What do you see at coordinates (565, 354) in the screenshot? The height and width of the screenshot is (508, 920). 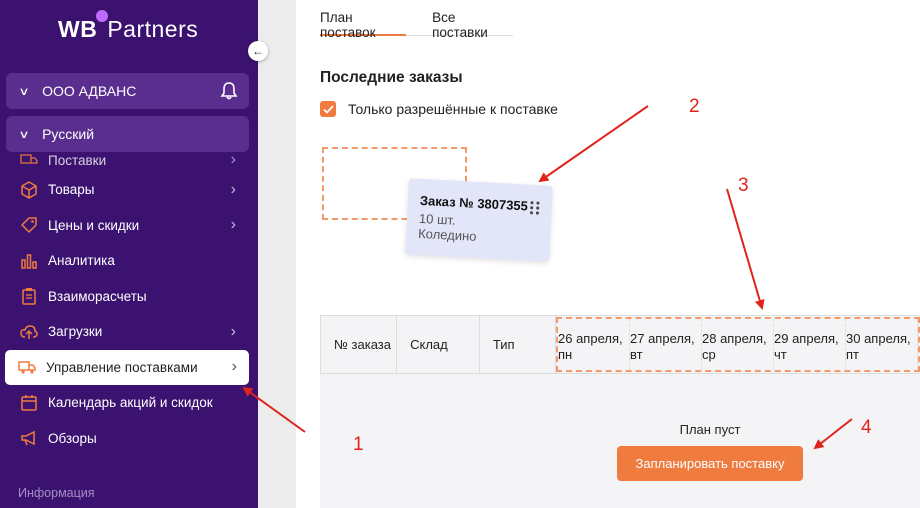 I see `day-weekday: пн` at bounding box center [565, 354].